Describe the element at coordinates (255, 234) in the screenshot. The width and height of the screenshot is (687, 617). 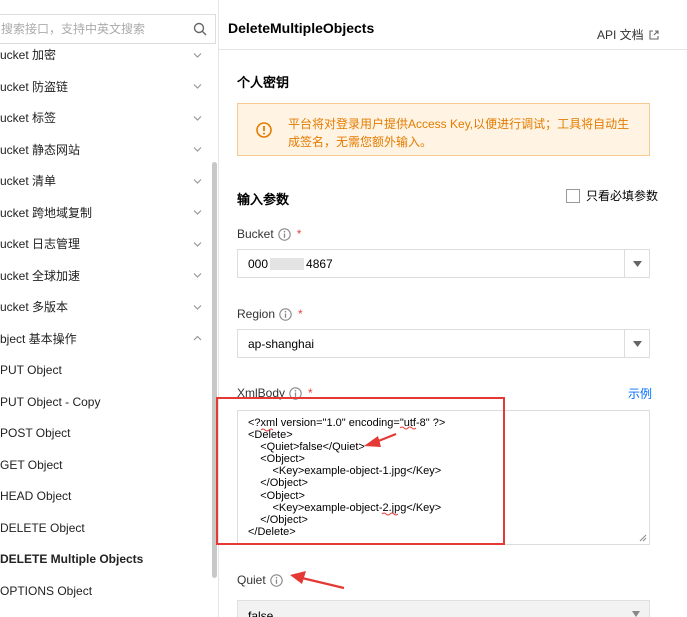
I see `bucket-label: Bucket` at that location.